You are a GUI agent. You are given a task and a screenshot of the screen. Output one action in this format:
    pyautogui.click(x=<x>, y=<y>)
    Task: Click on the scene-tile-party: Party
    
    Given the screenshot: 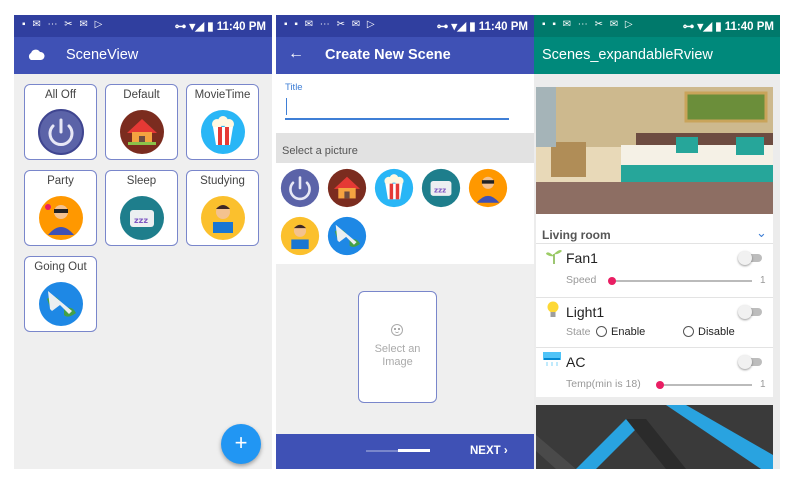 What is the action you would take?
    pyautogui.click(x=60, y=208)
    